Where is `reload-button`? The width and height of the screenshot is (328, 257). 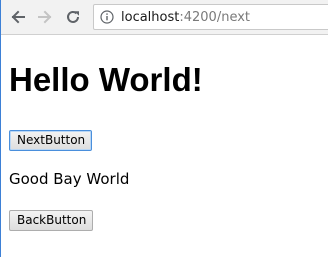 reload-button is located at coordinates (73, 17).